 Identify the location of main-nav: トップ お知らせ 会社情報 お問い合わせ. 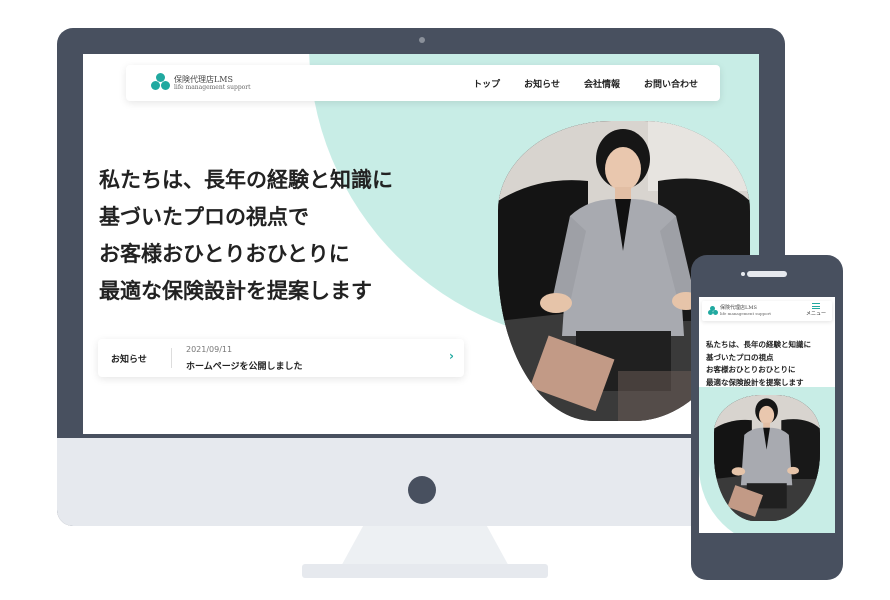
(585, 83).